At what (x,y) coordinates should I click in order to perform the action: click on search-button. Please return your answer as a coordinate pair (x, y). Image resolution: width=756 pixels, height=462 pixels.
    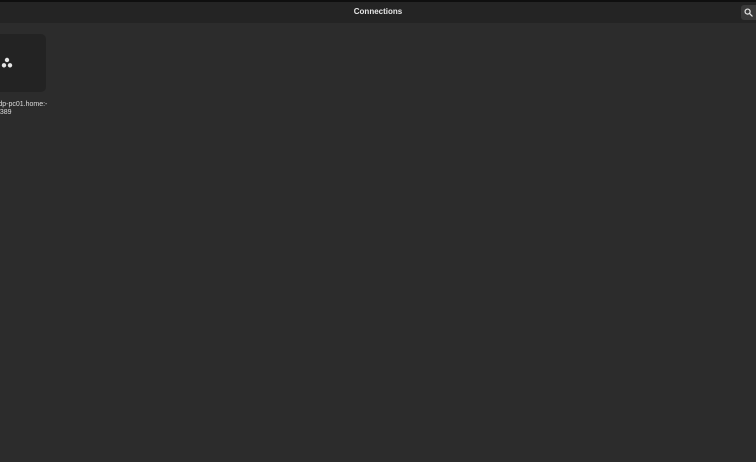
    Looking at the image, I should click on (748, 12).